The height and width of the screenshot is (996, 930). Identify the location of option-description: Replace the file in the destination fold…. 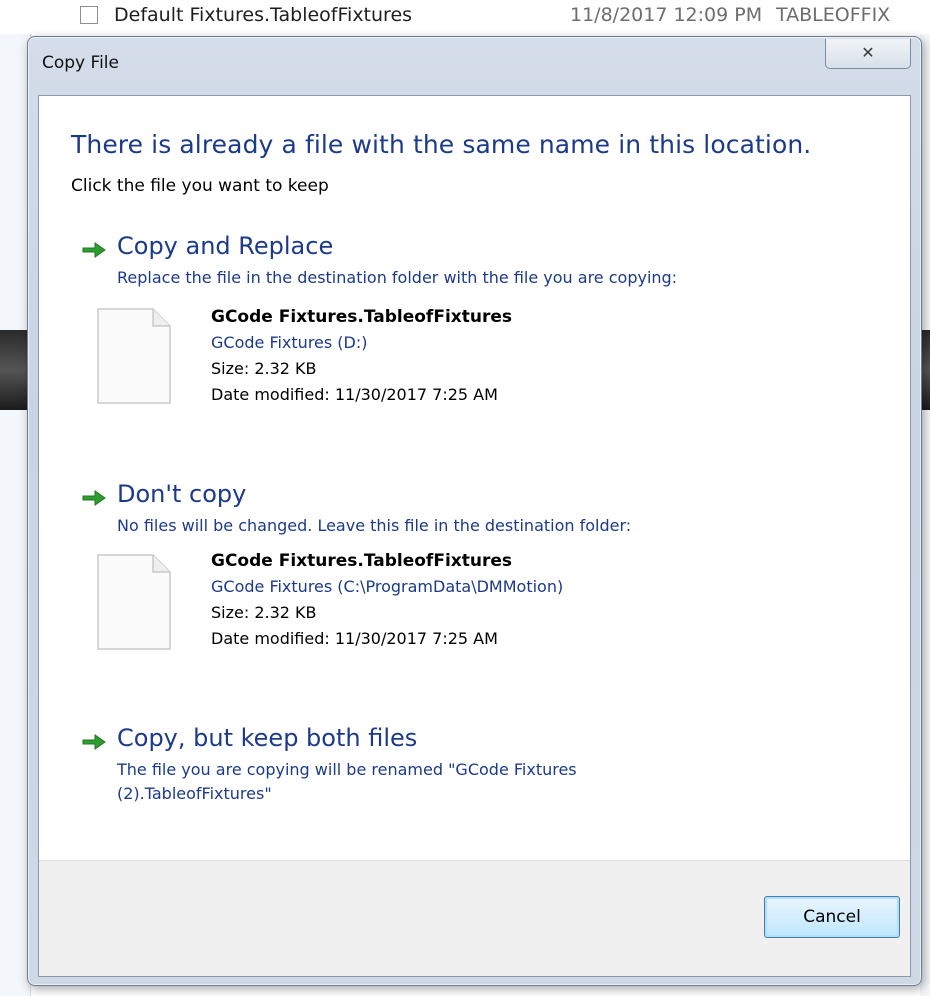
(397, 277).